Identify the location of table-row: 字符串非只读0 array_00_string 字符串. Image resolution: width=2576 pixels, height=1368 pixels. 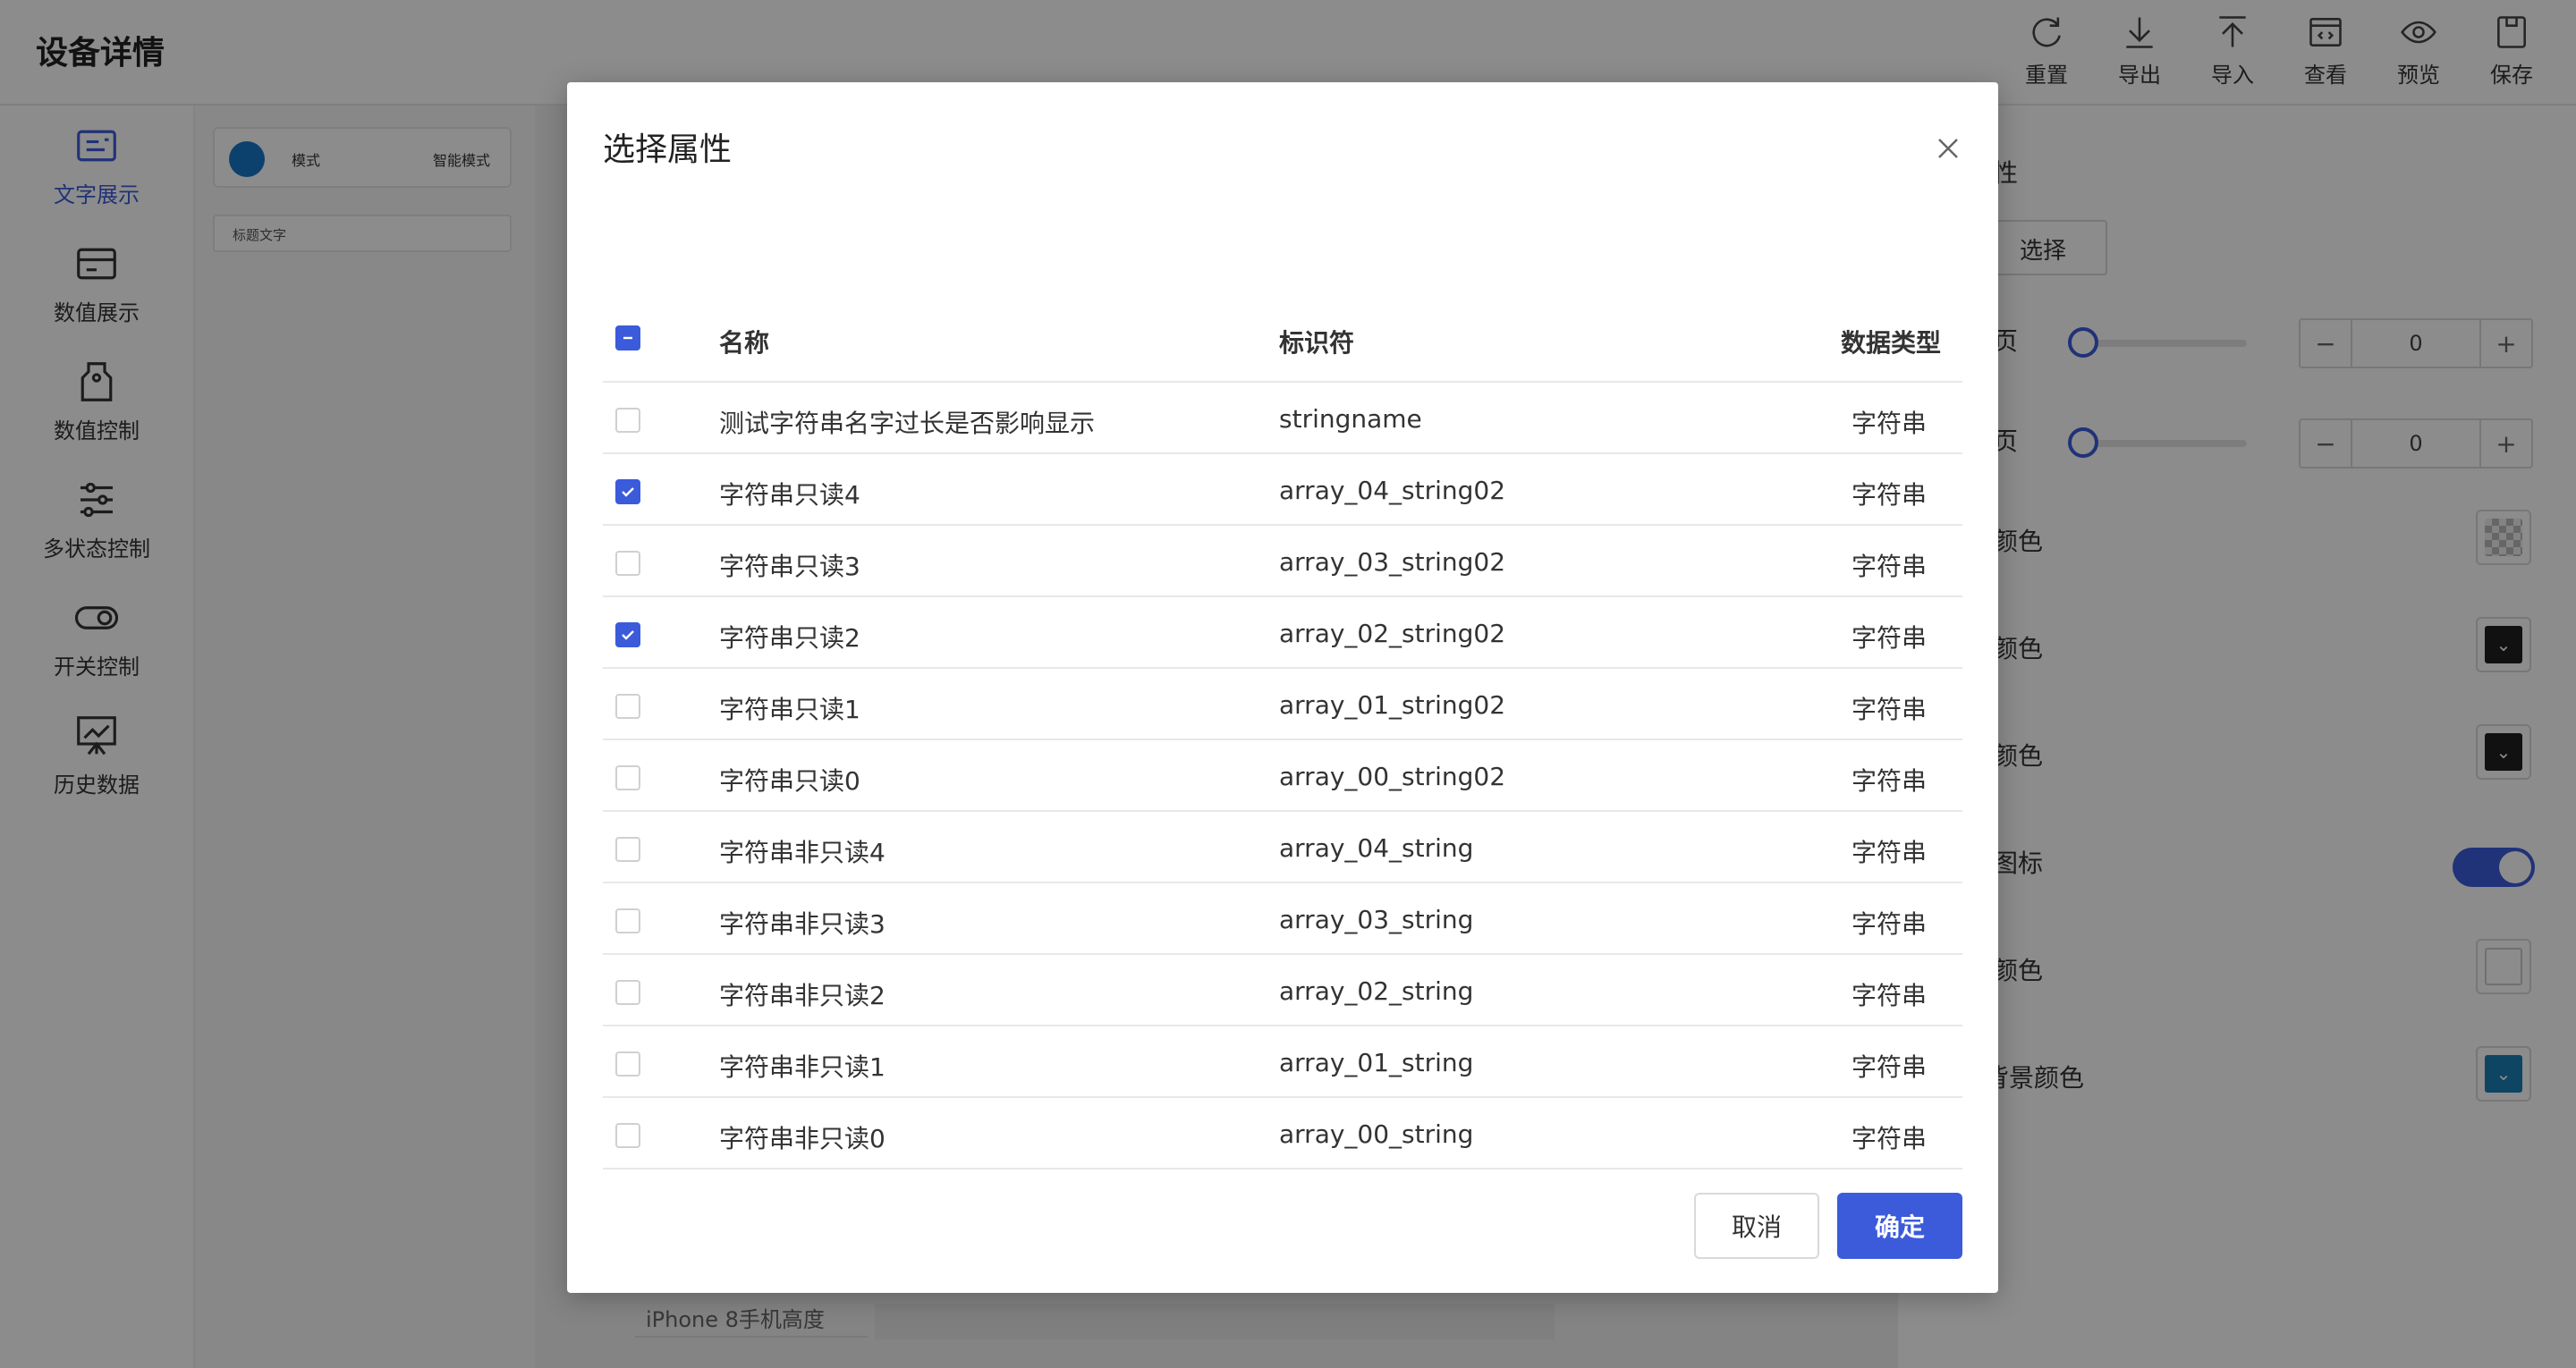
(1282, 1134).